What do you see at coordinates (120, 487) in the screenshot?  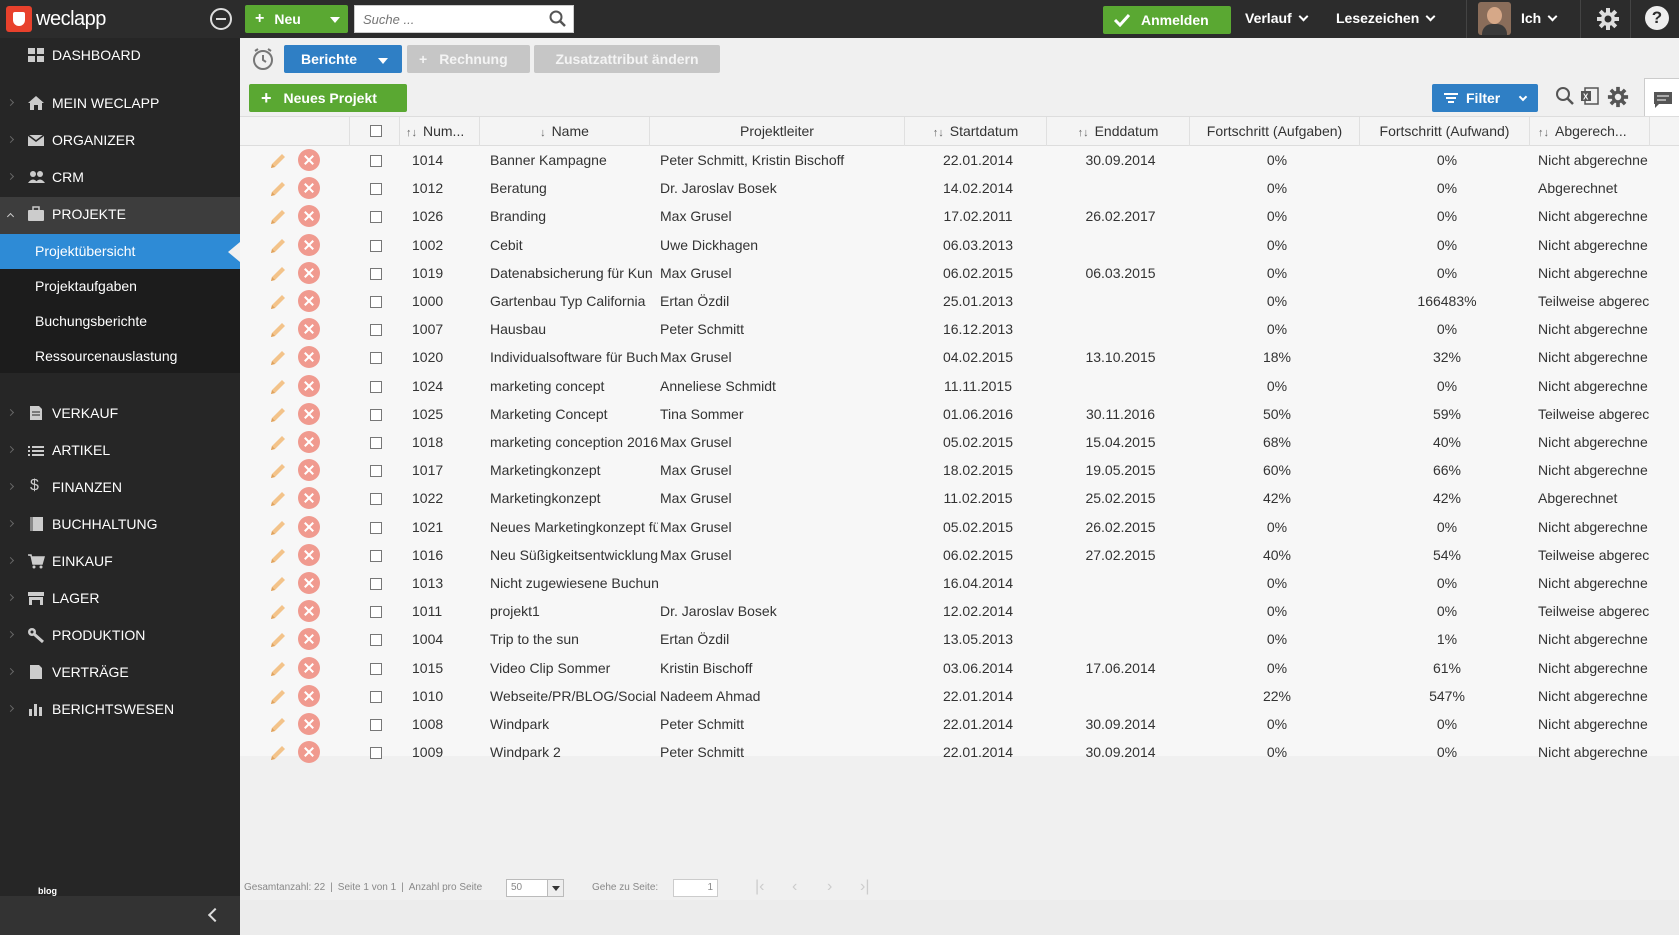 I see `sidebar-item-finanzen: $ FINANZEN` at bounding box center [120, 487].